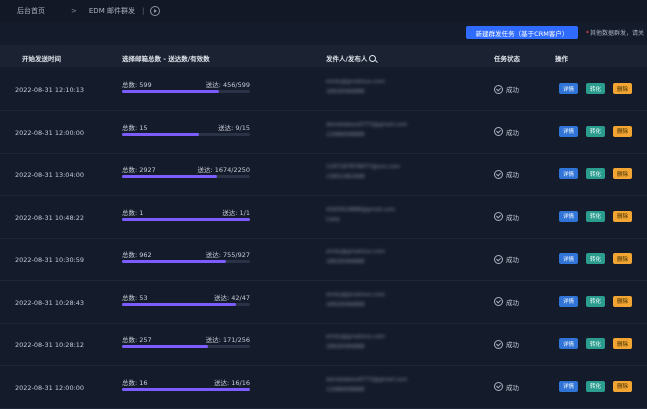 This screenshot has width=647, height=409. I want to click on total-count: 总数: 53, so click(135, 297).